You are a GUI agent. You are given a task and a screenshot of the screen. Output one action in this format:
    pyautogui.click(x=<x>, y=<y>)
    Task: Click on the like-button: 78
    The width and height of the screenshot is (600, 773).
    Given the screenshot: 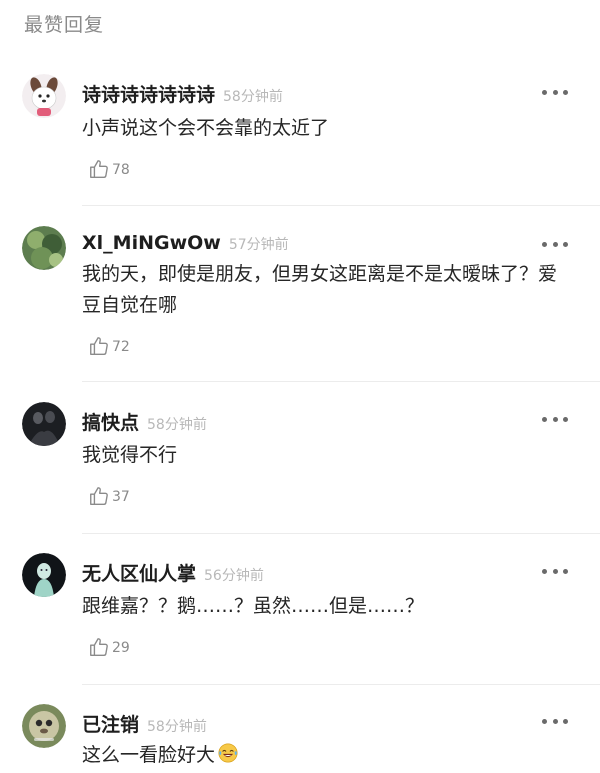 What is the action you would take?
    pyautogui.click(x=109, y=169)
    